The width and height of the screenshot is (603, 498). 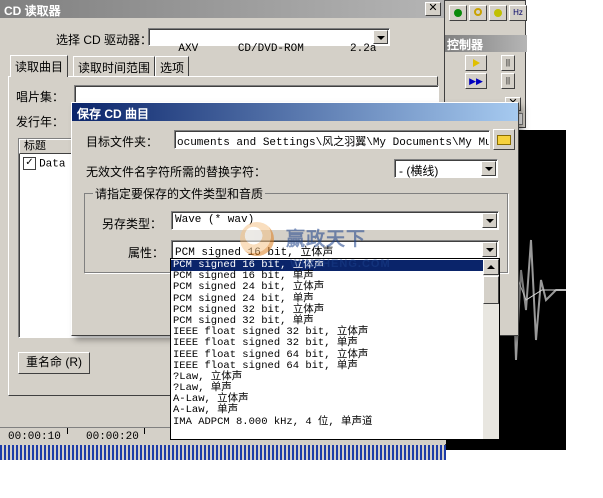 What do you see at coordinates (34, 437) in the screenshot?
I see `timeline-time-1: 00:00:10` at bounding box center [34, 437].